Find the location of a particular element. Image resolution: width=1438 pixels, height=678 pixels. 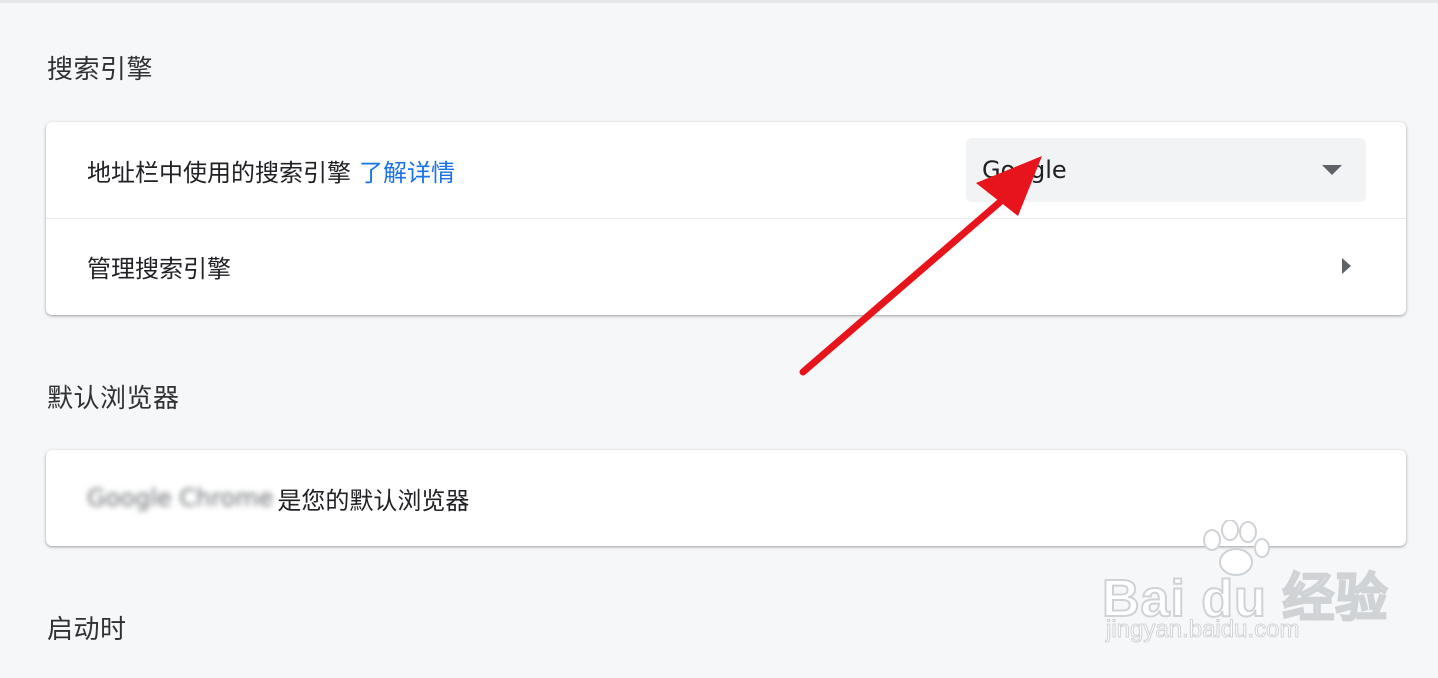

default-browser-status: 是您的默认浏览器 is located at coordinates (373, 500).